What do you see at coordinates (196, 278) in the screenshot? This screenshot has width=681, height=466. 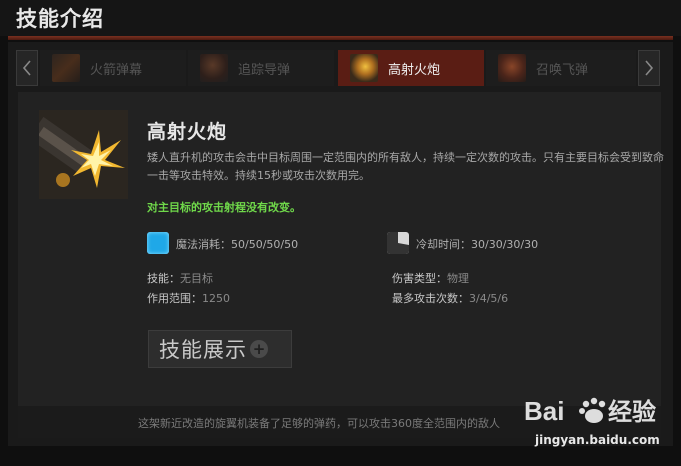 I see `stat-value: 无目标` at bounding box center [196, 278].